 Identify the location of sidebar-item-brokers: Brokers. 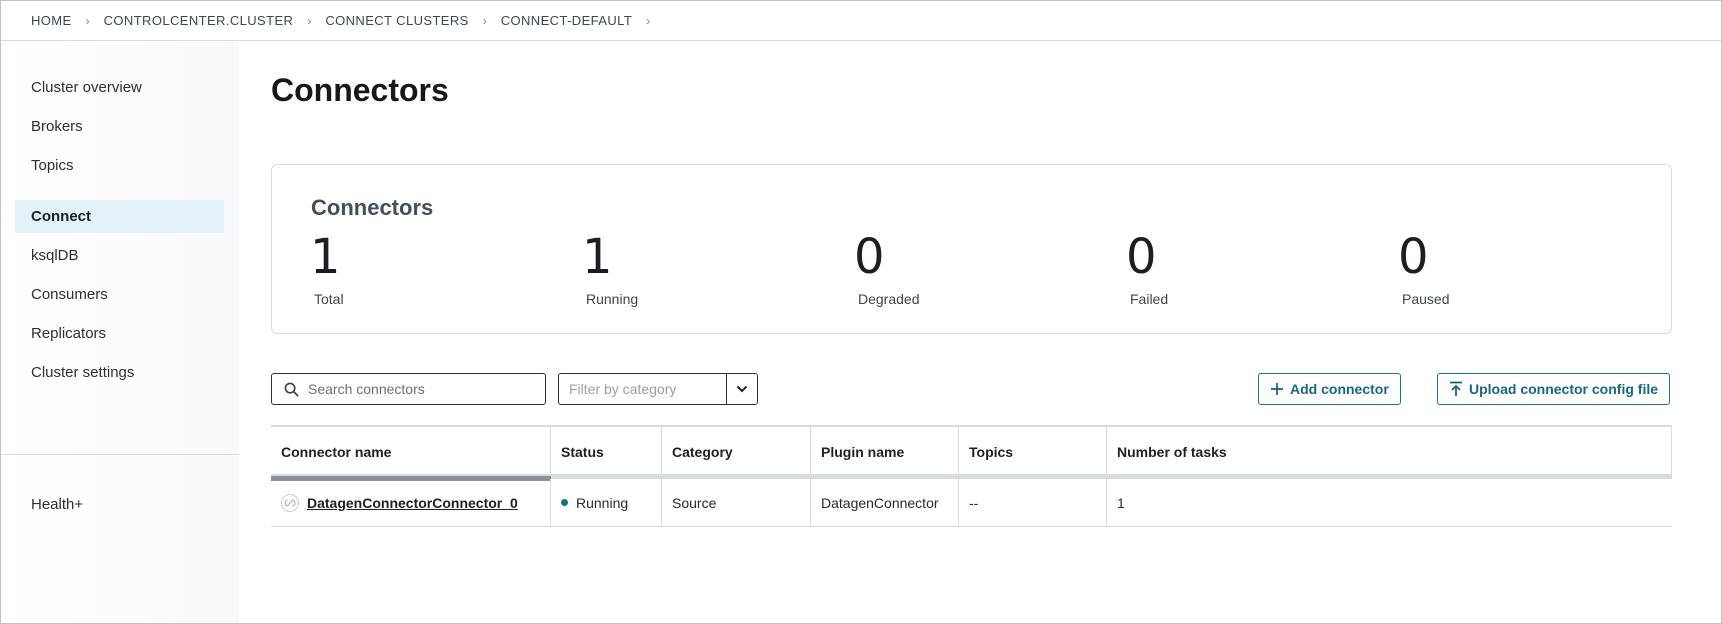
(119, 126).